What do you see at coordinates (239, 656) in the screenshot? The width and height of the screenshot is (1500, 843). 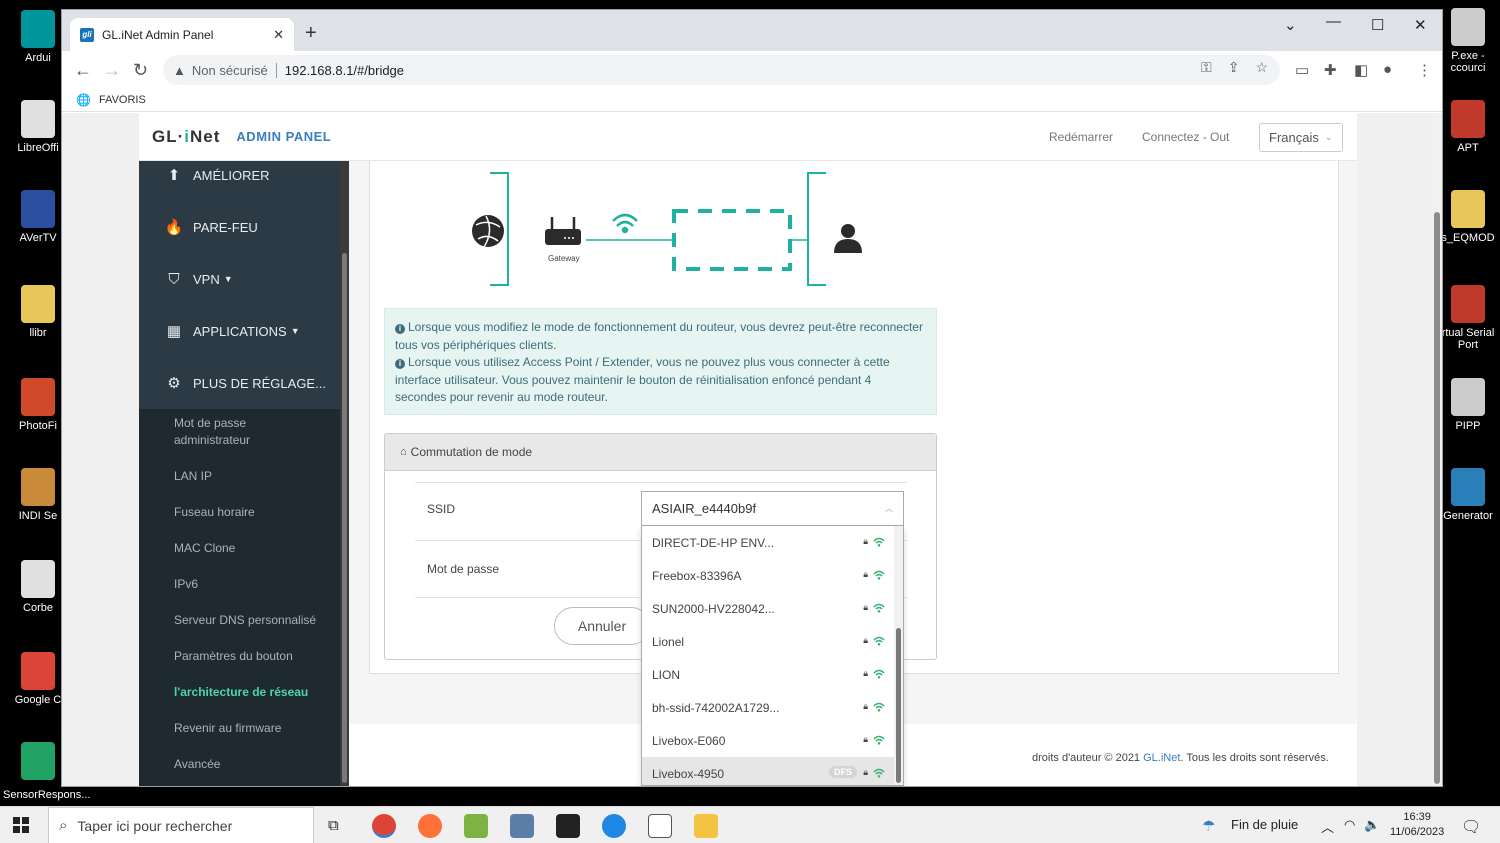 I see `submenu-item: Paramètres du bouton` at bounding box center [239, 656].